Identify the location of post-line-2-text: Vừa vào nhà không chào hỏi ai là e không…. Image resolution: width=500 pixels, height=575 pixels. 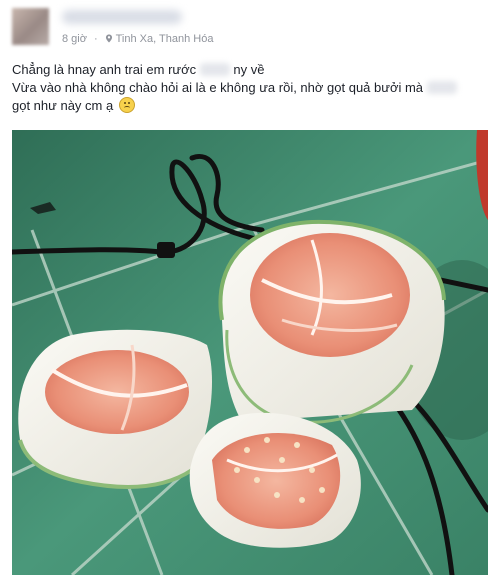
(218, 87).